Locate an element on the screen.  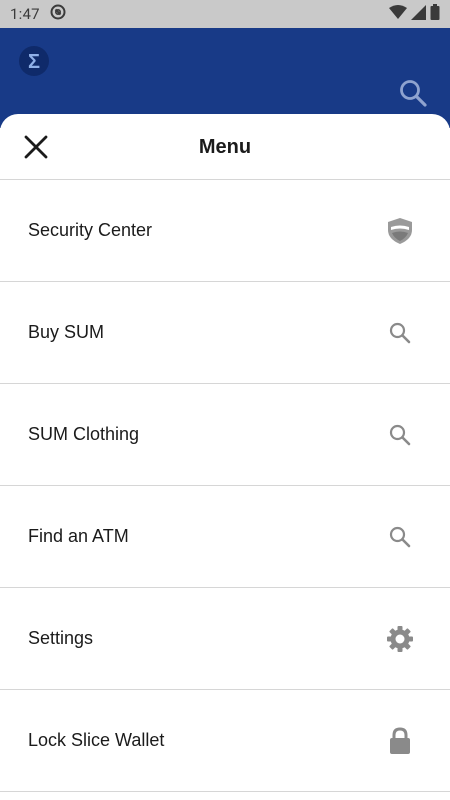
menu-item-label: Buy SUM is located at coordinates (66, 332).